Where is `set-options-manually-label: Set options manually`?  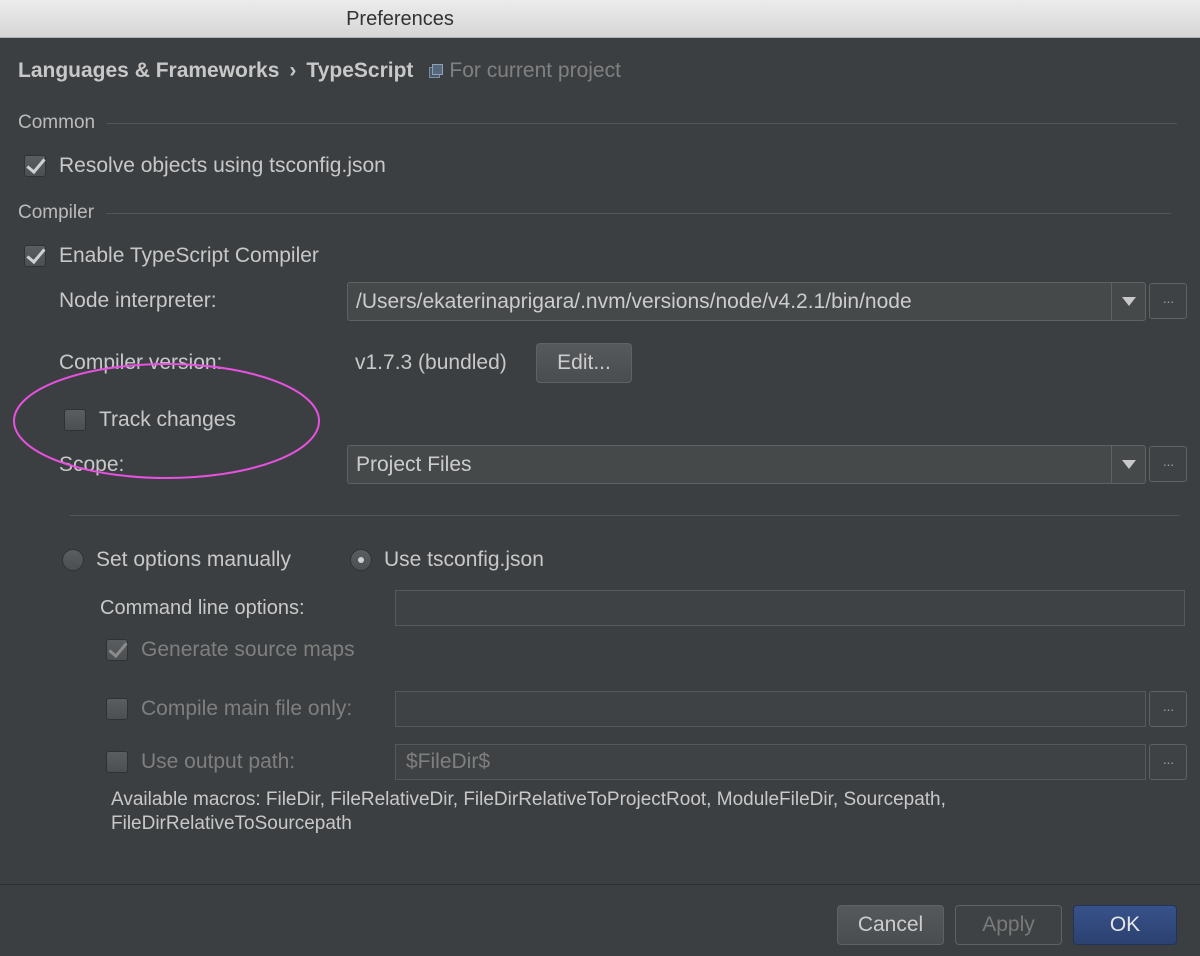
set-options-manually-label: Set options manually is located at coordinates (193, 559).